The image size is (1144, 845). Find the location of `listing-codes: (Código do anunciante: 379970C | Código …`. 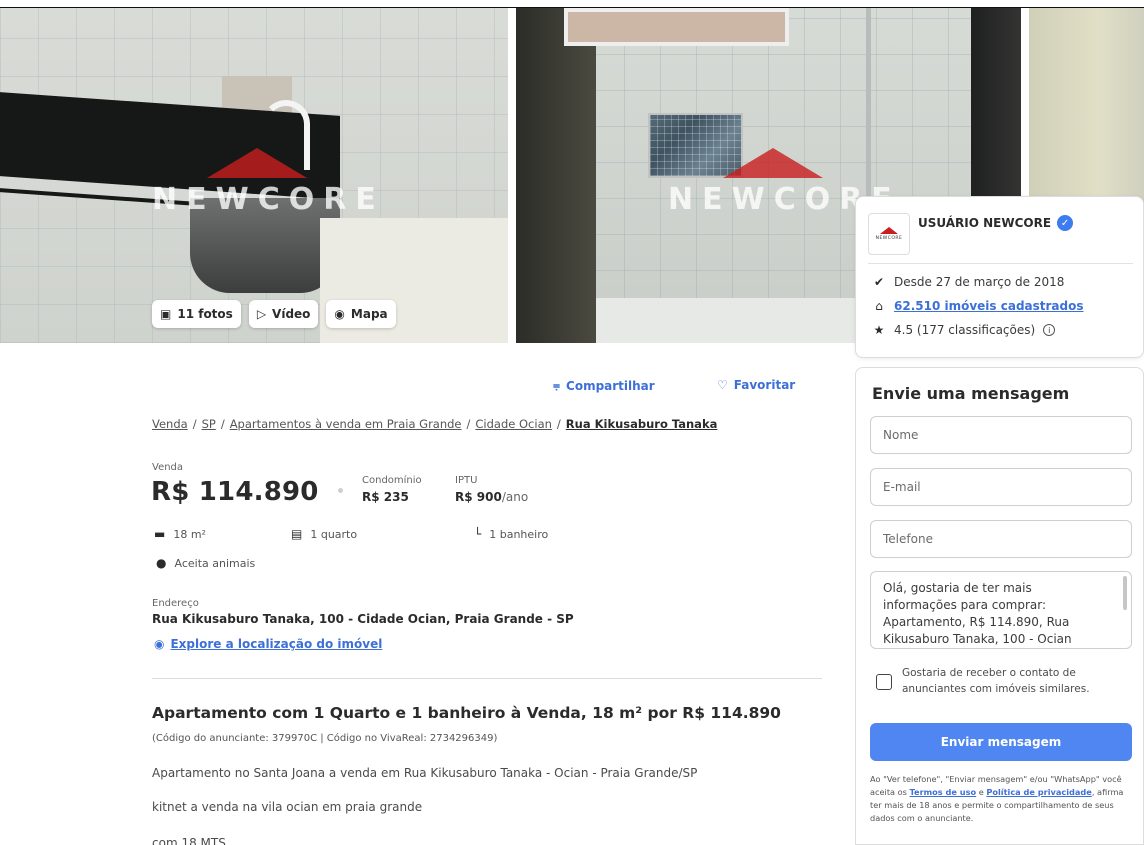

listing-codes: (Código do anunciante: 379970C | Código … is located at coordinates (325, 738).